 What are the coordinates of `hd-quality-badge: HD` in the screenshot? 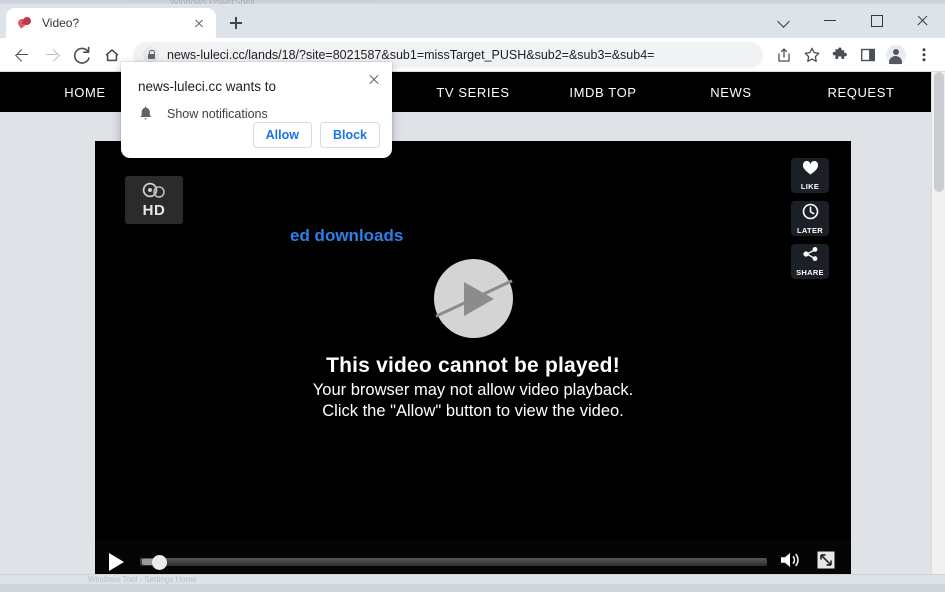 It's located at (154, 200).